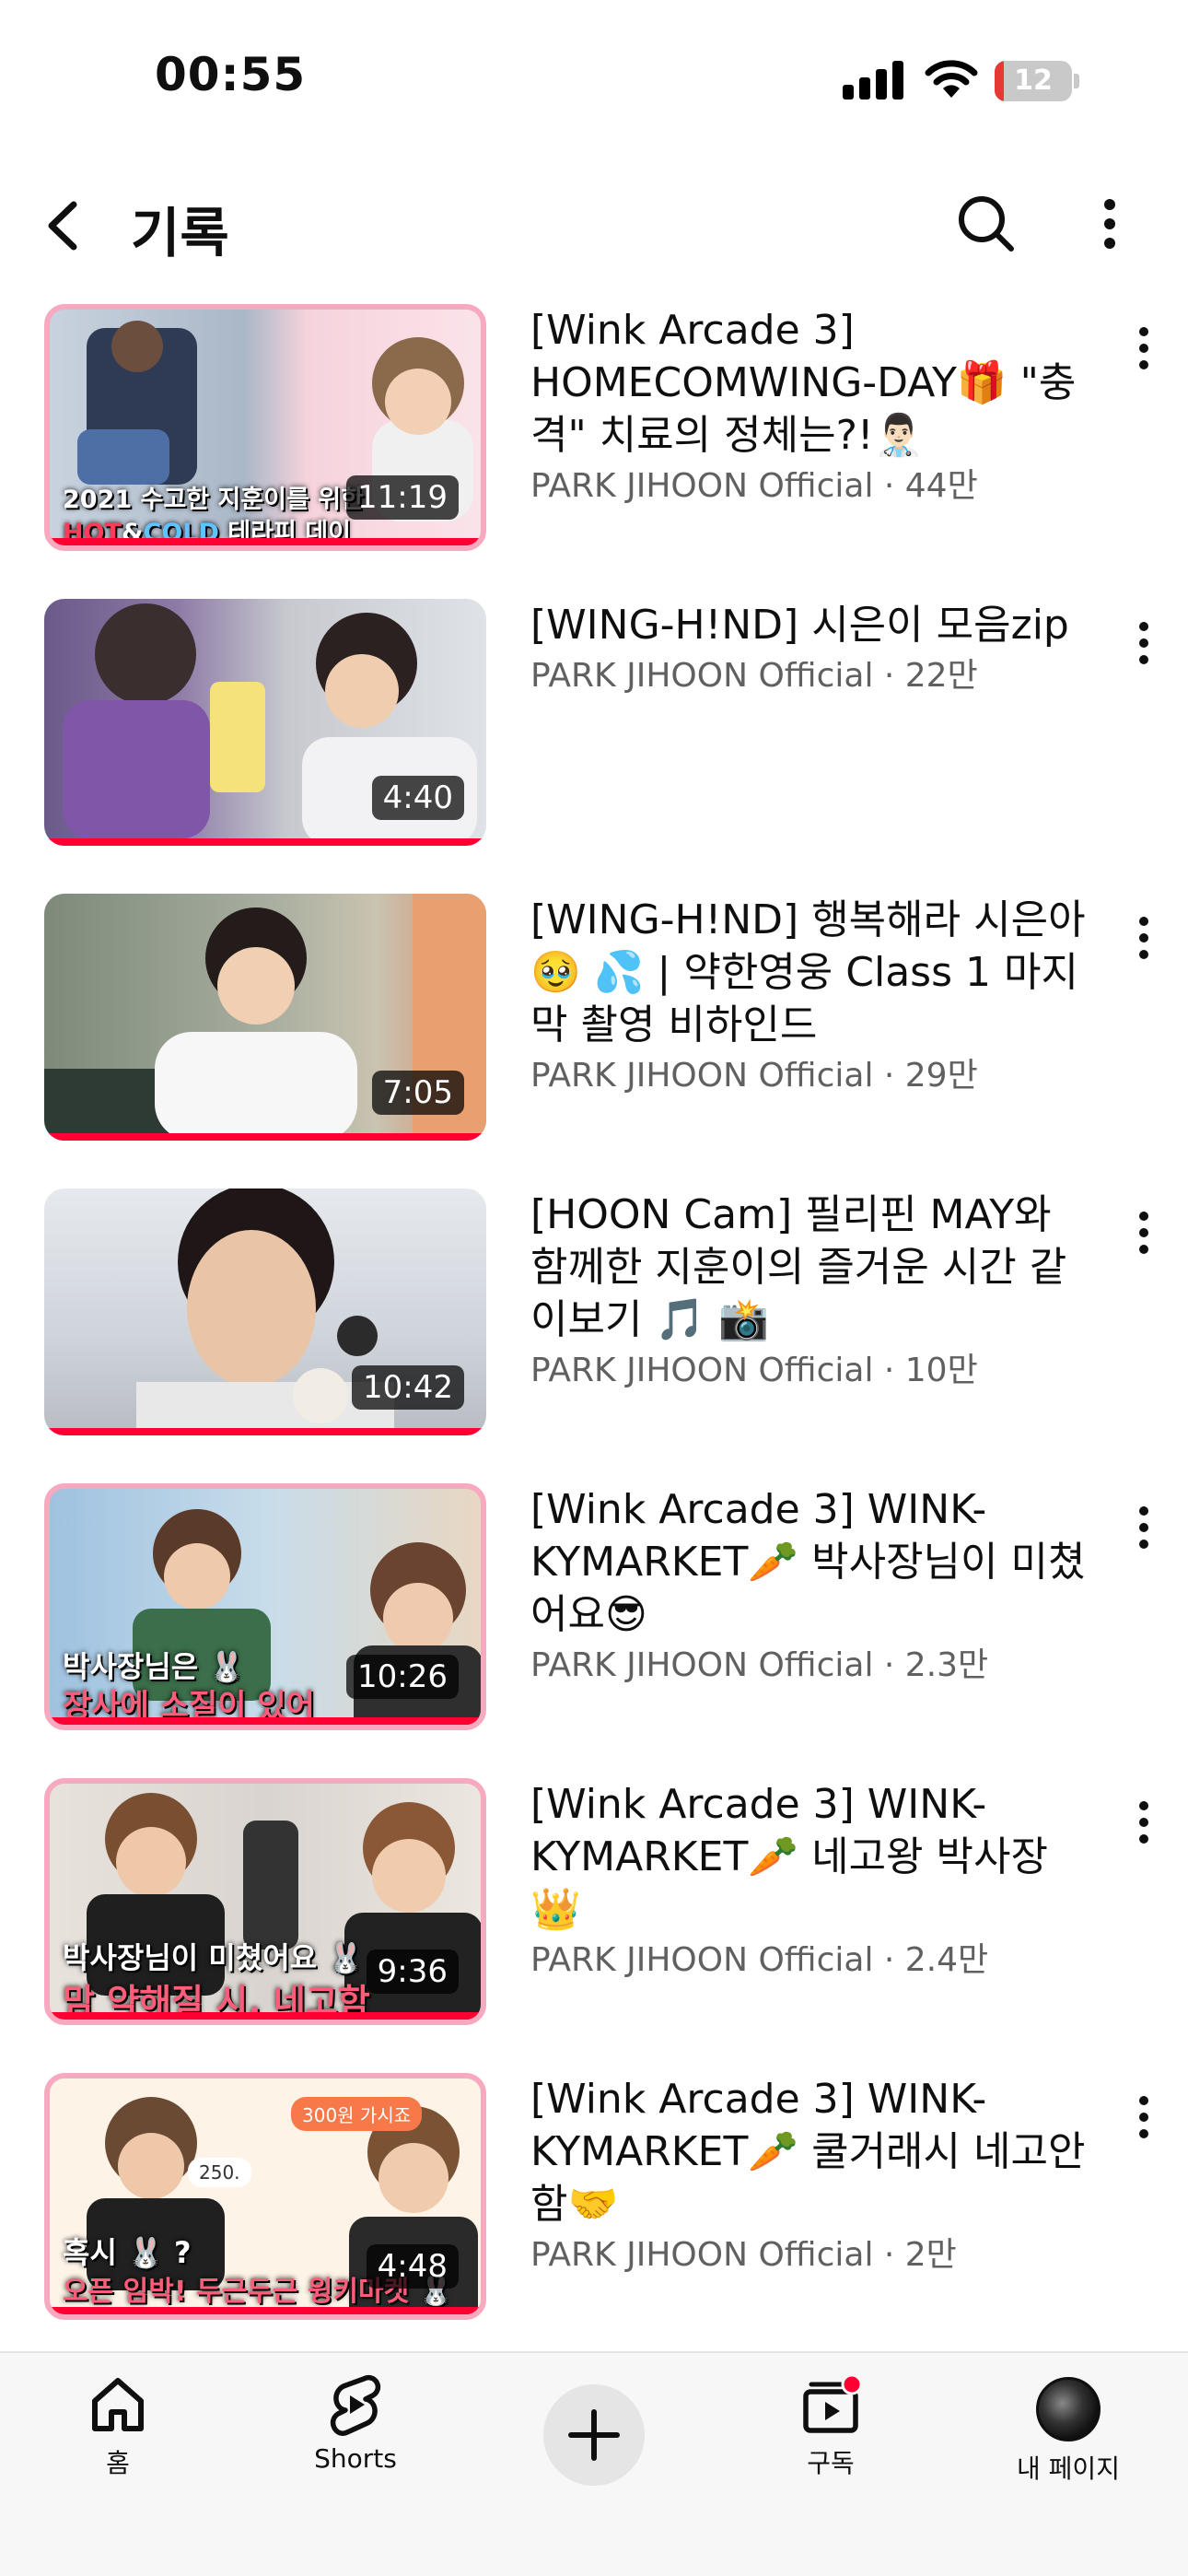 This screenshot has width=1188, height=2576. Describe the element at coordinates (265, 1901) in the screenshot. I see `video-thumbnail: 박사장님이 미쳤어요 🐰 맘 약해질 시, 네고함 9:36` at that location.